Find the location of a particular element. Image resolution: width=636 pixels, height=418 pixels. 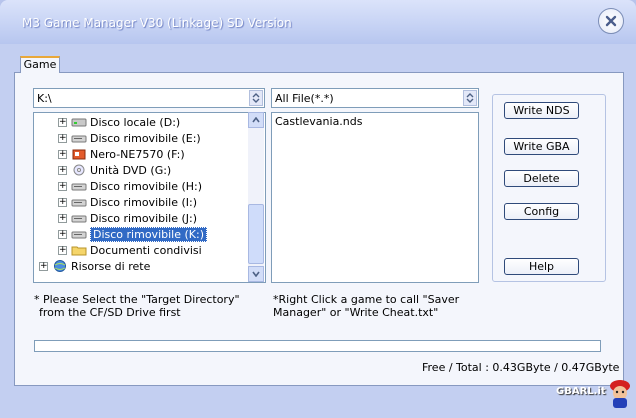

file-list: Castlevania.nds is located at coordinates (375, 197).